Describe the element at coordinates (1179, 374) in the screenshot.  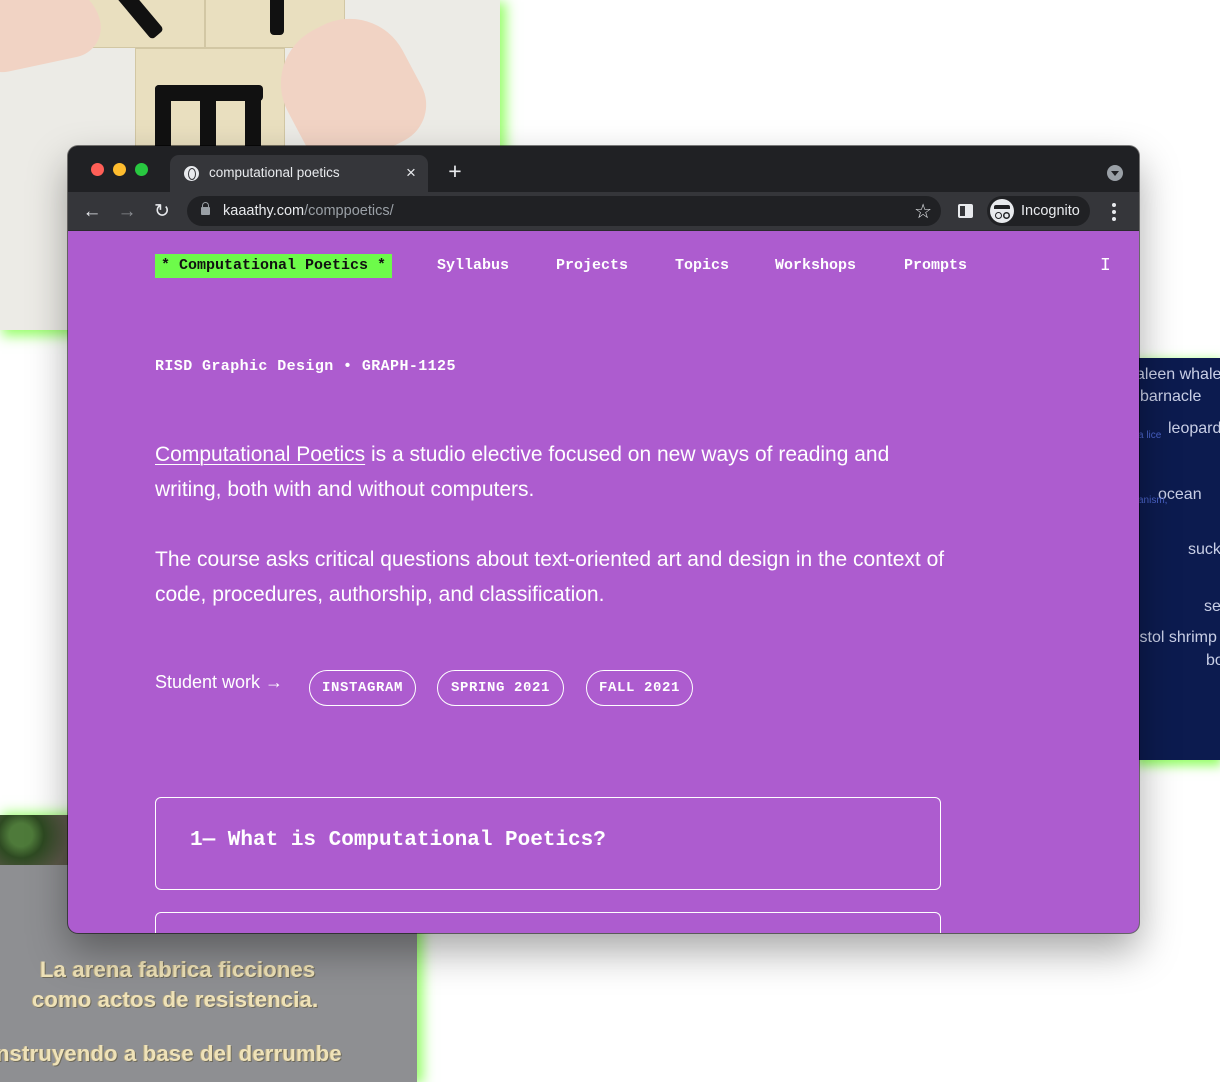
I see `word-cloud-text: aleen whale` at that location.